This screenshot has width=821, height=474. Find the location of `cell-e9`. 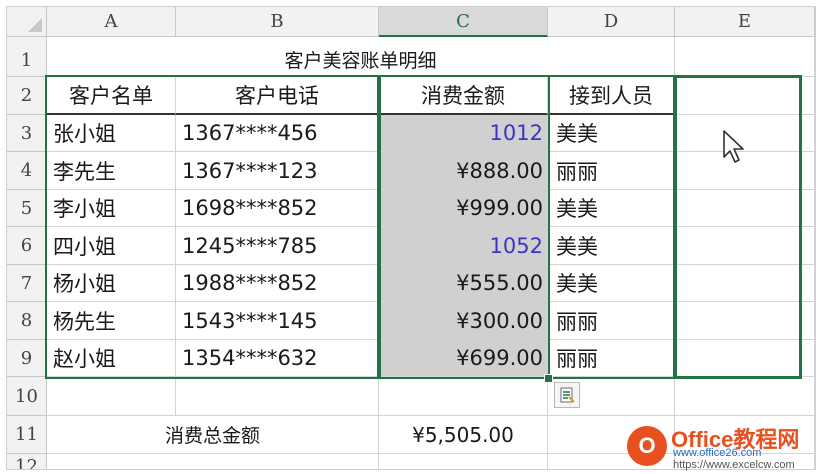

cell-e9 is located at coordinates (745, 358).